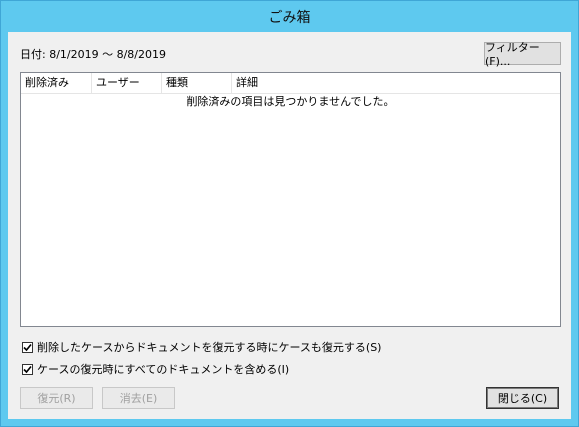 This screenshot has width=579, height=427. Describe the element at coordinates (197, 83) in the screenshot. I see `column-header-type: 種類` at that location.